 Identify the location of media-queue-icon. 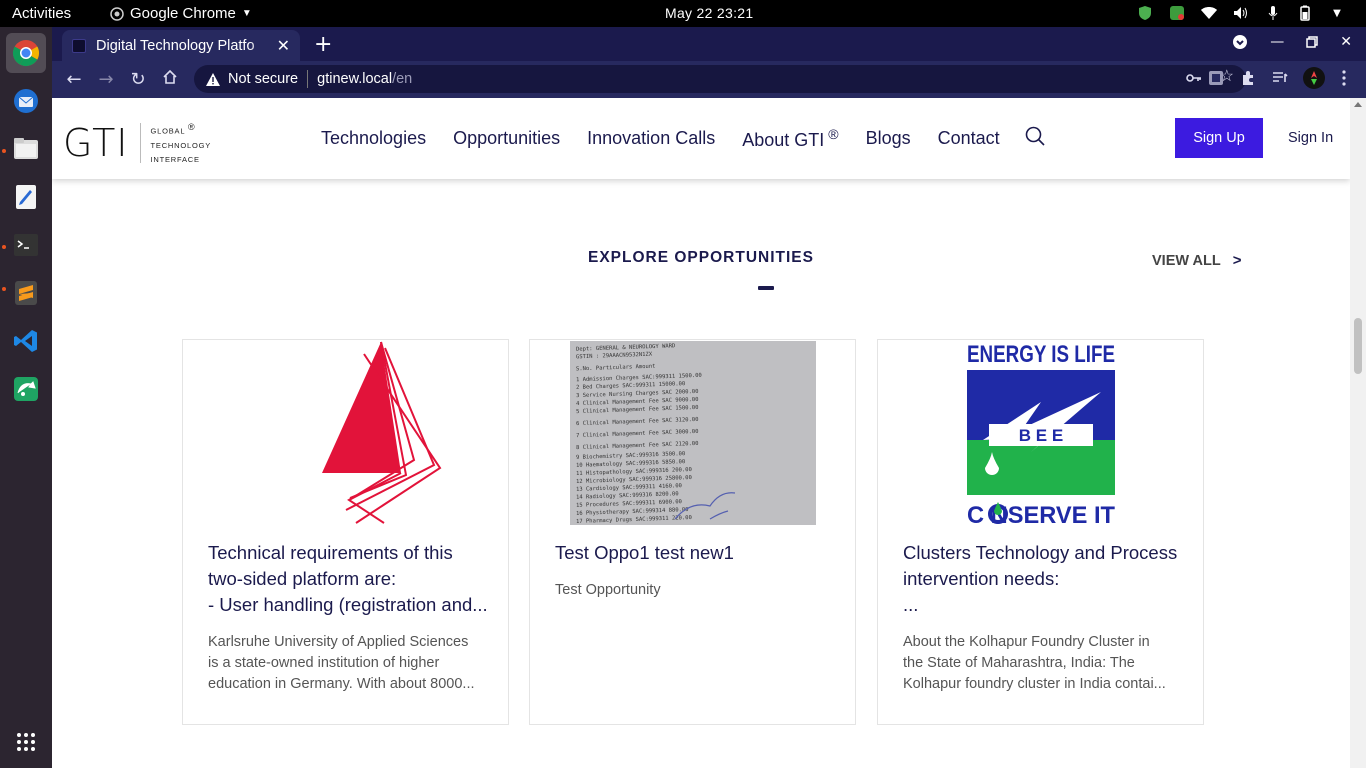
(1280, 78).